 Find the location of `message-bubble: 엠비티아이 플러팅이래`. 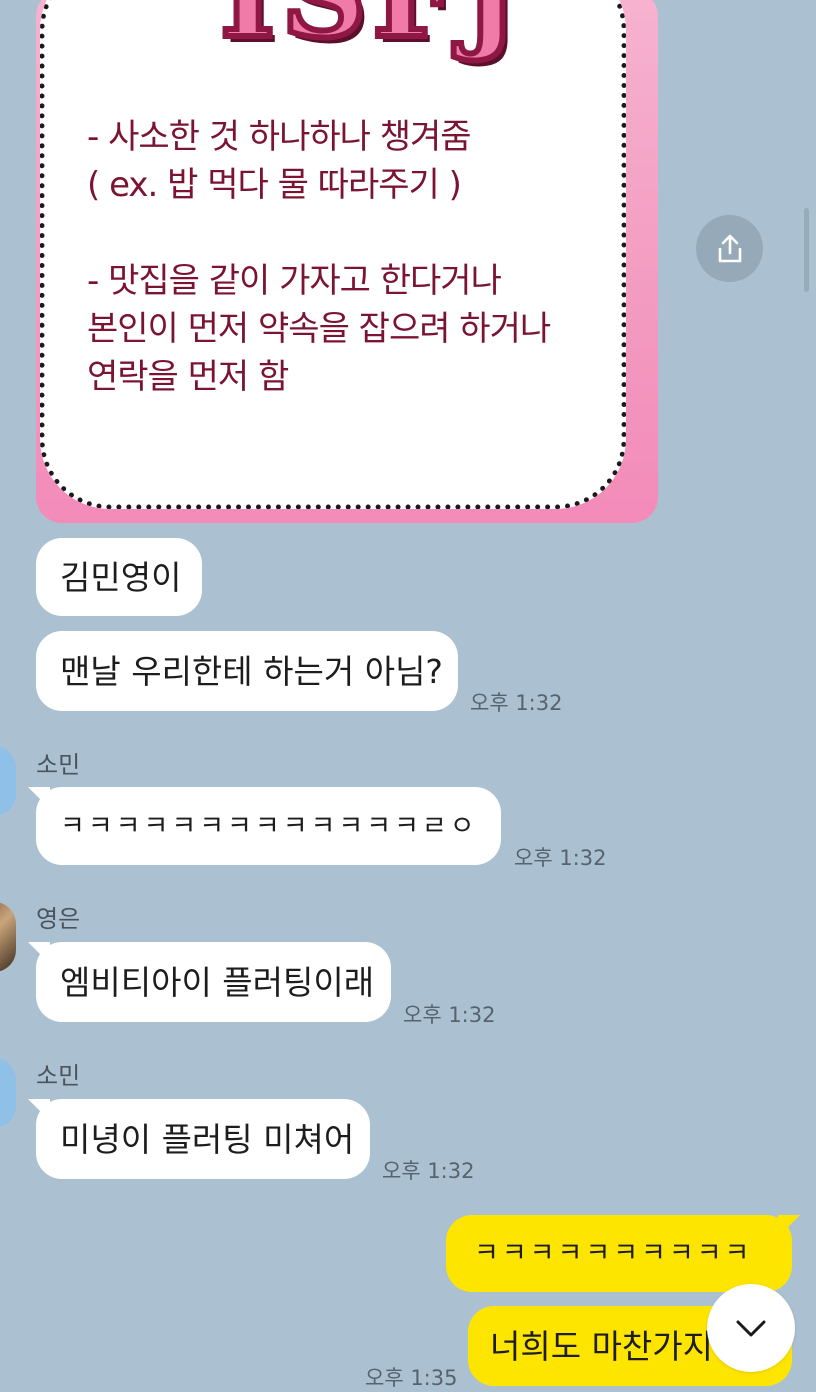

message-bubble: 엠비티아이 플러팅이래 is located at coordinates (213, 982).